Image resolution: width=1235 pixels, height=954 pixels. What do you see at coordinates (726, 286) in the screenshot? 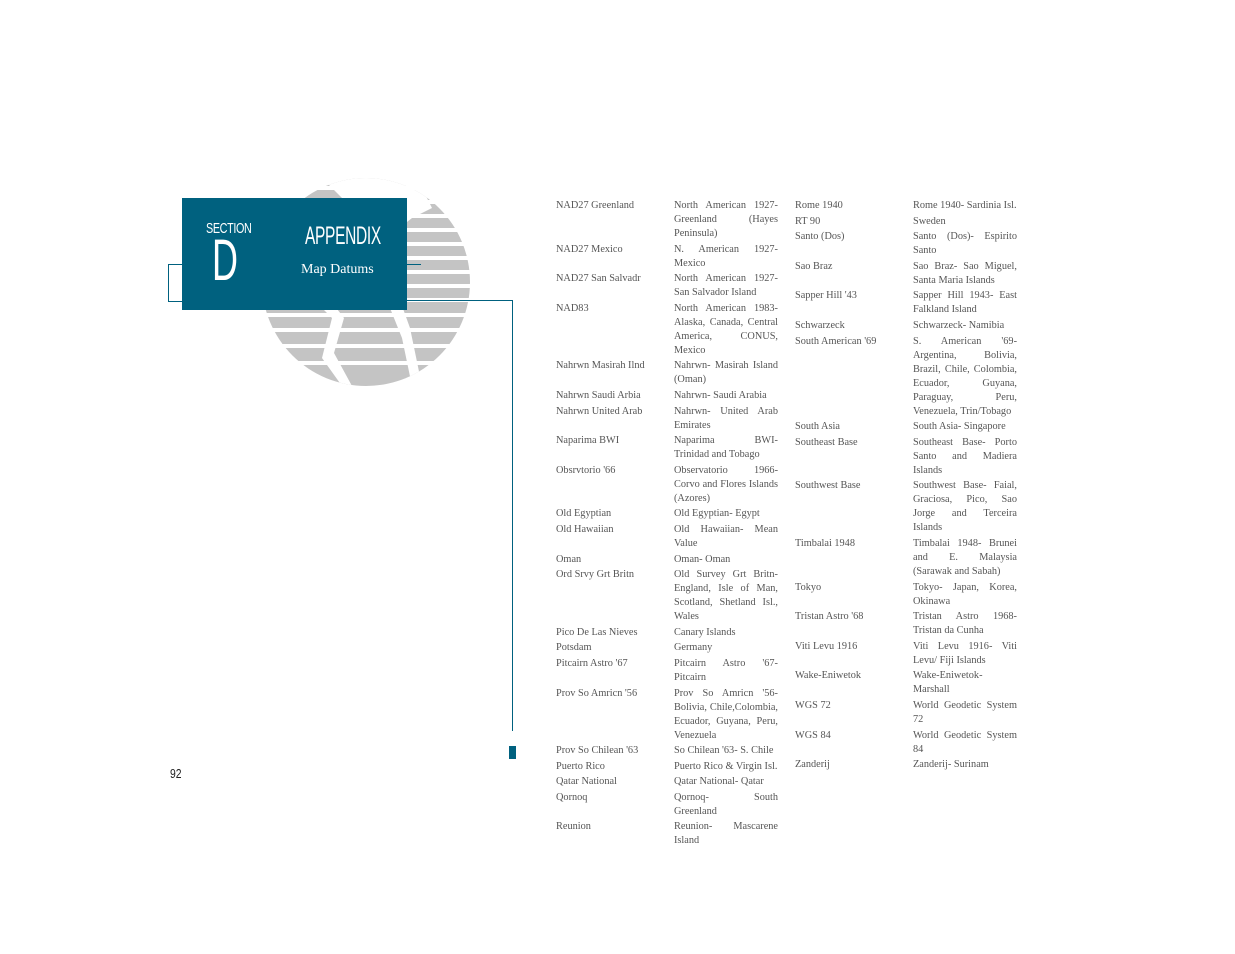
I see `datum-description: North American 1927- San Salvador Island` at bounding box center [726, 286].